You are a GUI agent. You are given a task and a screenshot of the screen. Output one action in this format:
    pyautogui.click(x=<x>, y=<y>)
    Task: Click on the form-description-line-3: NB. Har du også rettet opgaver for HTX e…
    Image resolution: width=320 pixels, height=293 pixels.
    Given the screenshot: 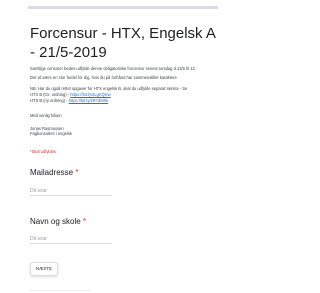 What is the action you would take?
    pyautogui.click(x=109, y=88)
    